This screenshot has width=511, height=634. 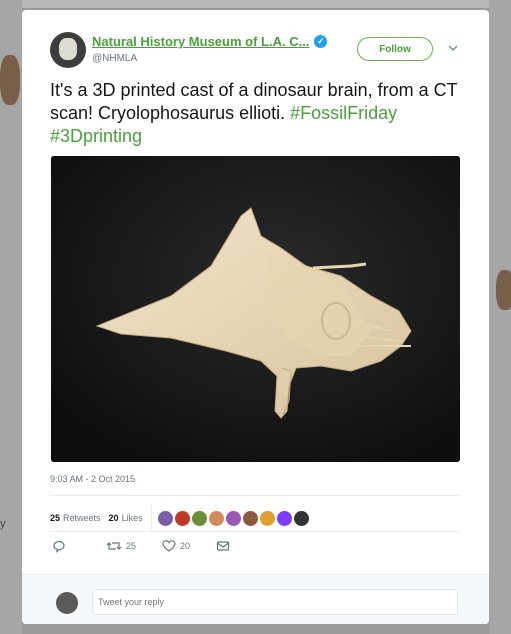 What do you see at coordinates (3, 524) in the screenshot?
I see `background-text: y` at bounding box center [3, 524].